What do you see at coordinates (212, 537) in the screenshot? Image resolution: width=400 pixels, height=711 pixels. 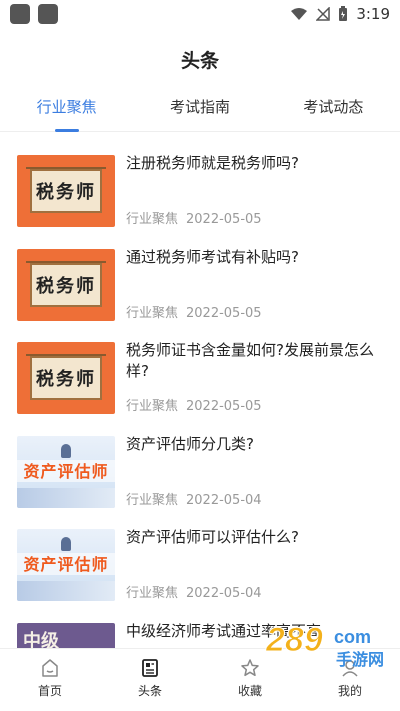 I see `article-title: 资产评估师可以评估什么?` at bounding box center [212, 537].